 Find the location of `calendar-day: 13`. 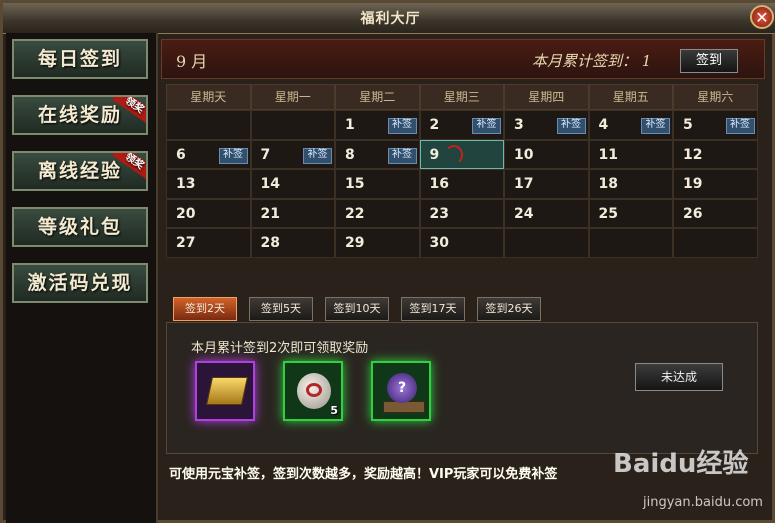

calendar-day: 13 is located at coordinates (208, 184).